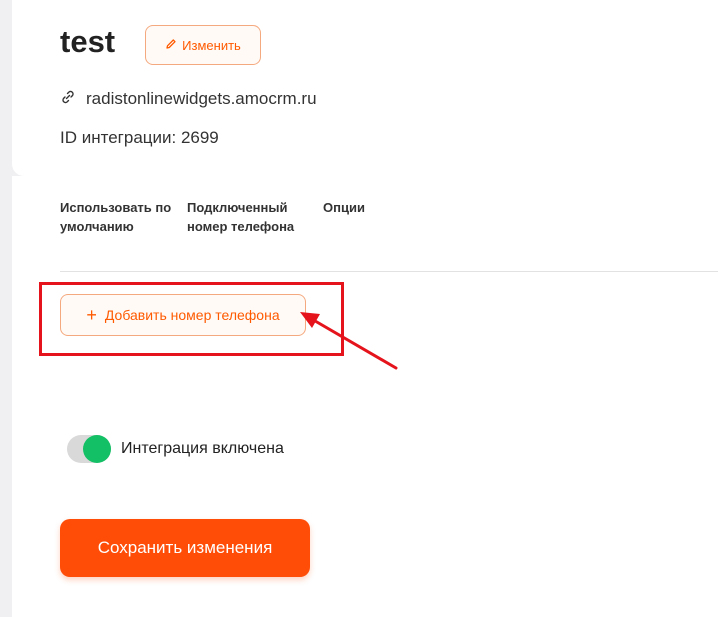 This screenshot has height=617, width=718. Describe the element at coordinates (6, 439) in the screenshot. I see `card-gap` at that location.